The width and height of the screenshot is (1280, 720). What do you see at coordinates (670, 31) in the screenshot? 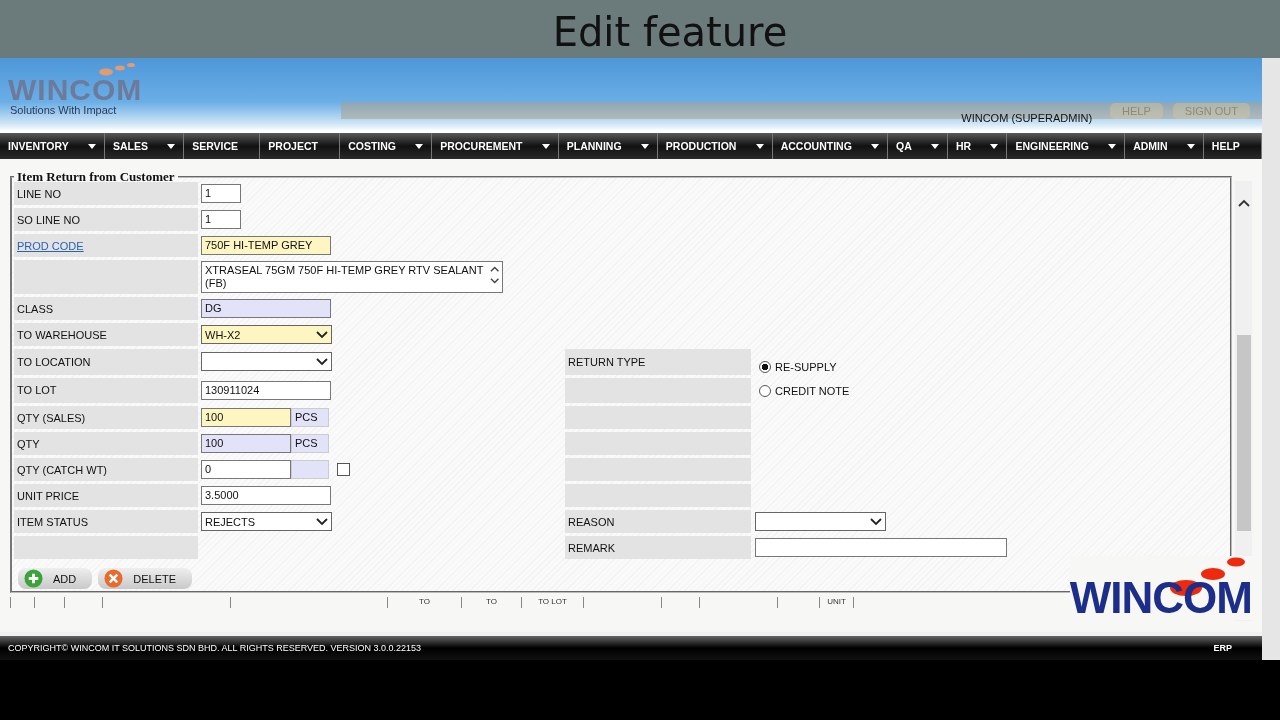
I see `video-caption: Edit feature` at bounding box center [670, 31].